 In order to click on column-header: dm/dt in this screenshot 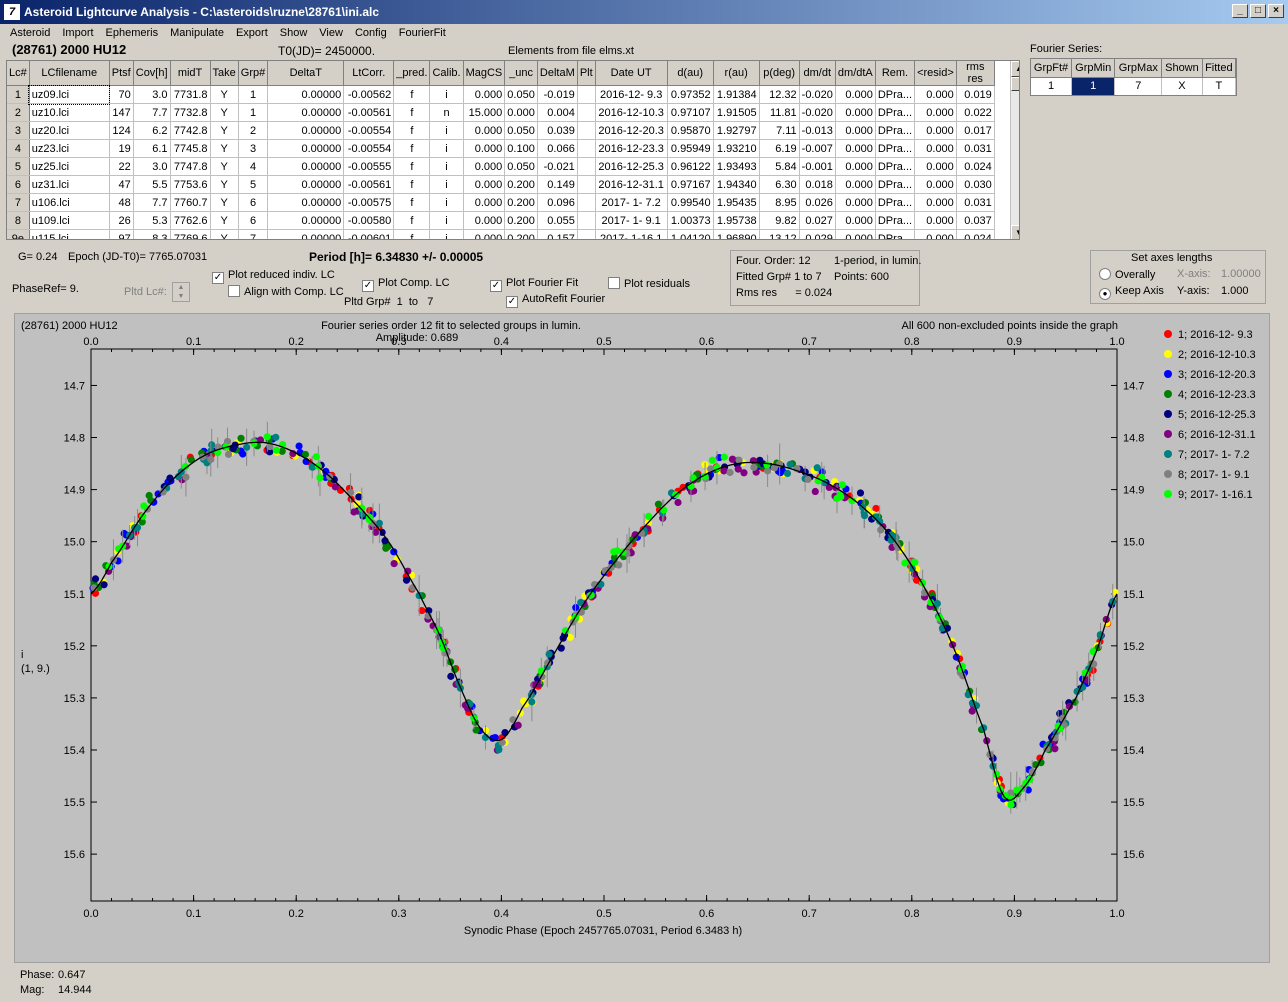, I will do `click(817, 73)`.